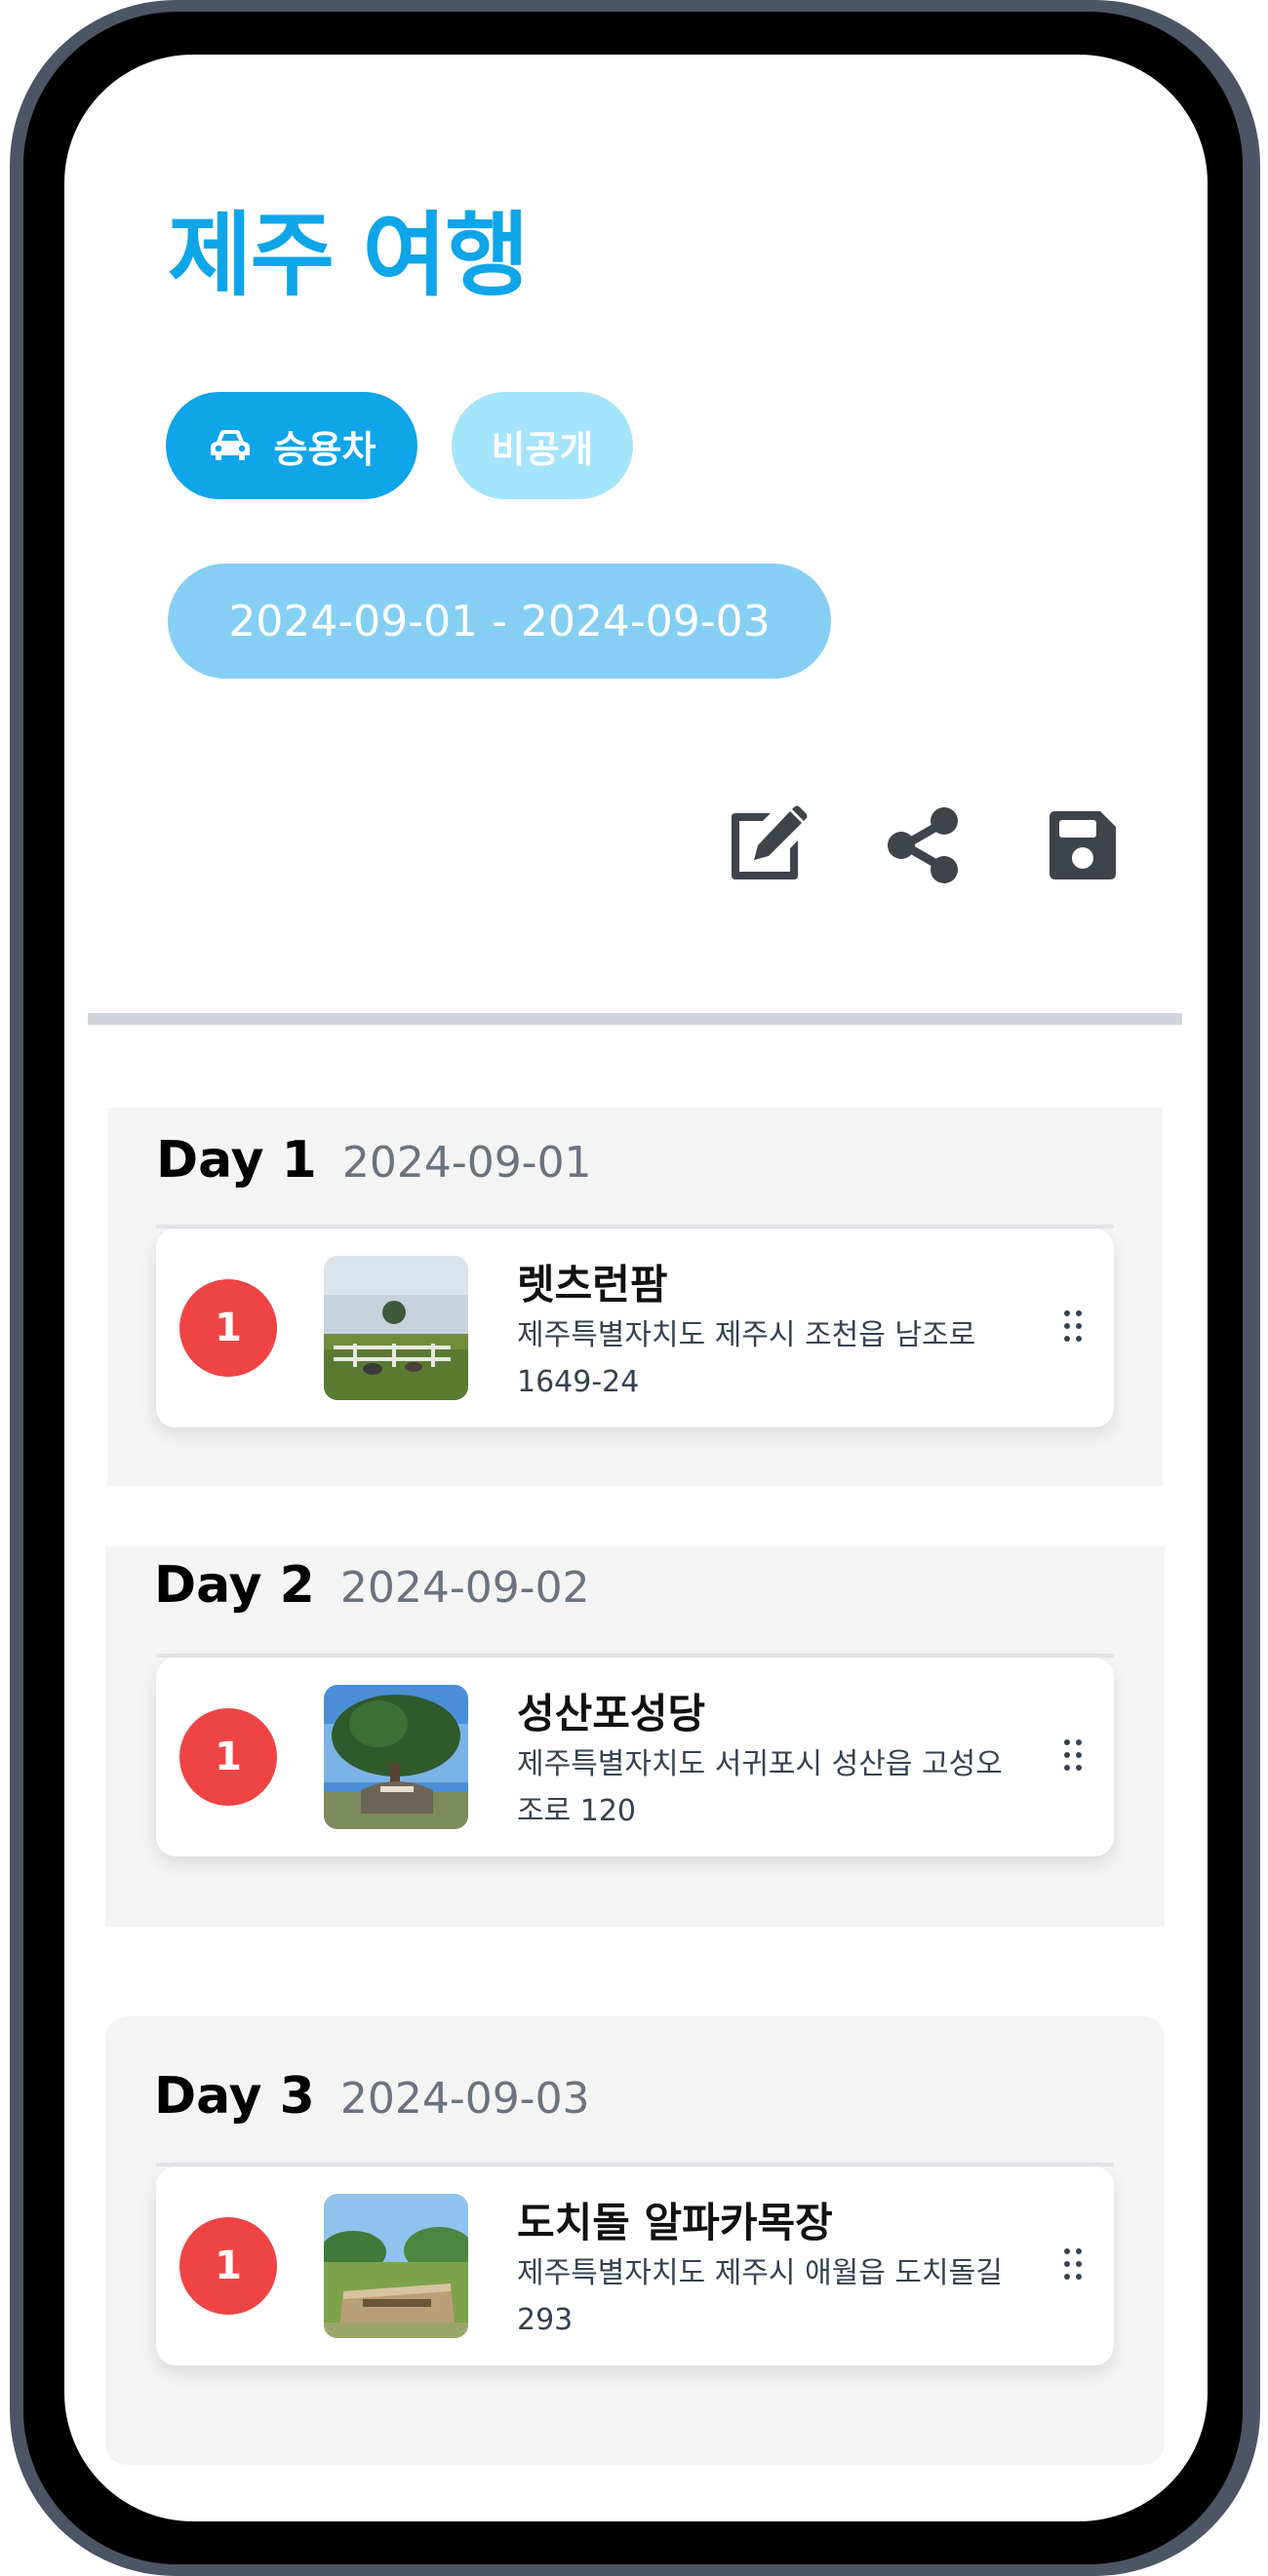 The image size is (1268, 2576). I want to click on place-card: 1 렛츠런팜 제주특별자치도 제주시 조천읍 남조로 1649-24, so click(635, 1328).